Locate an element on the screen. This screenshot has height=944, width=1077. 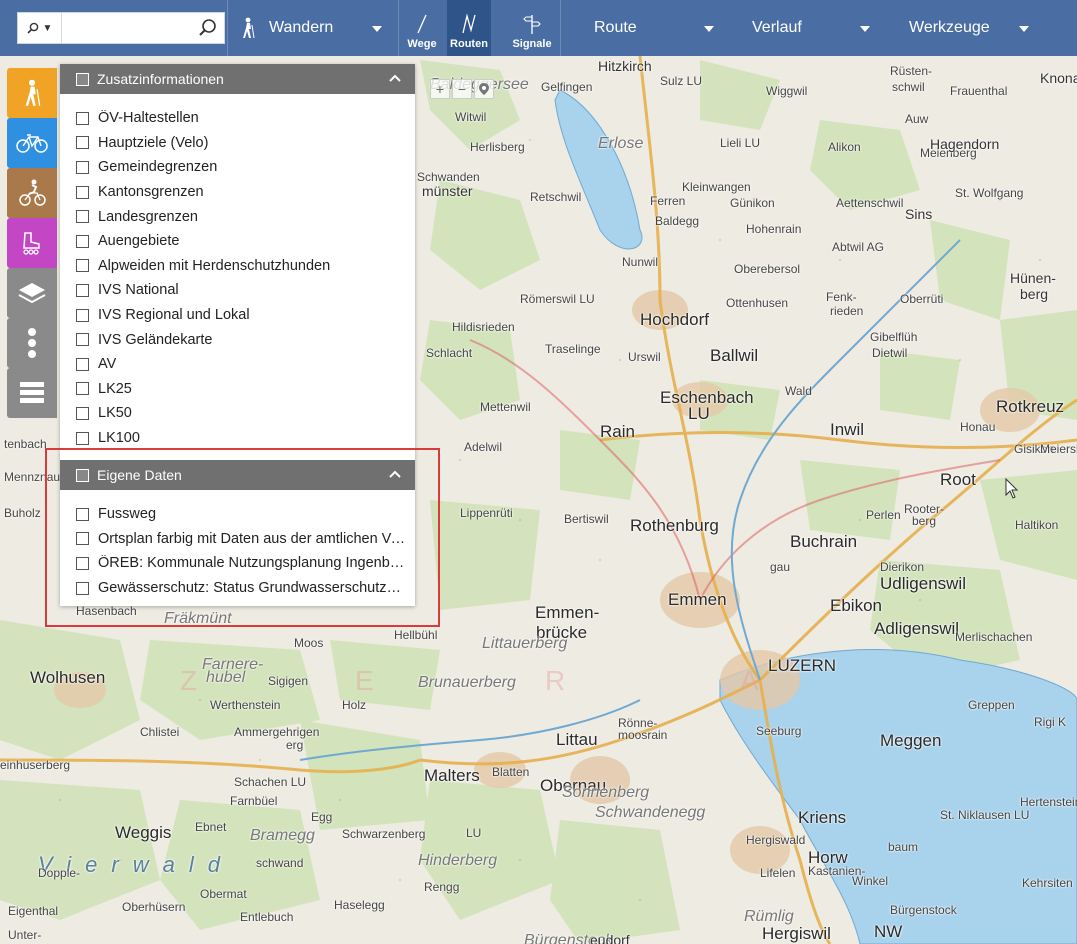
layer-item: LK50 is located at coordinates (203, 413).